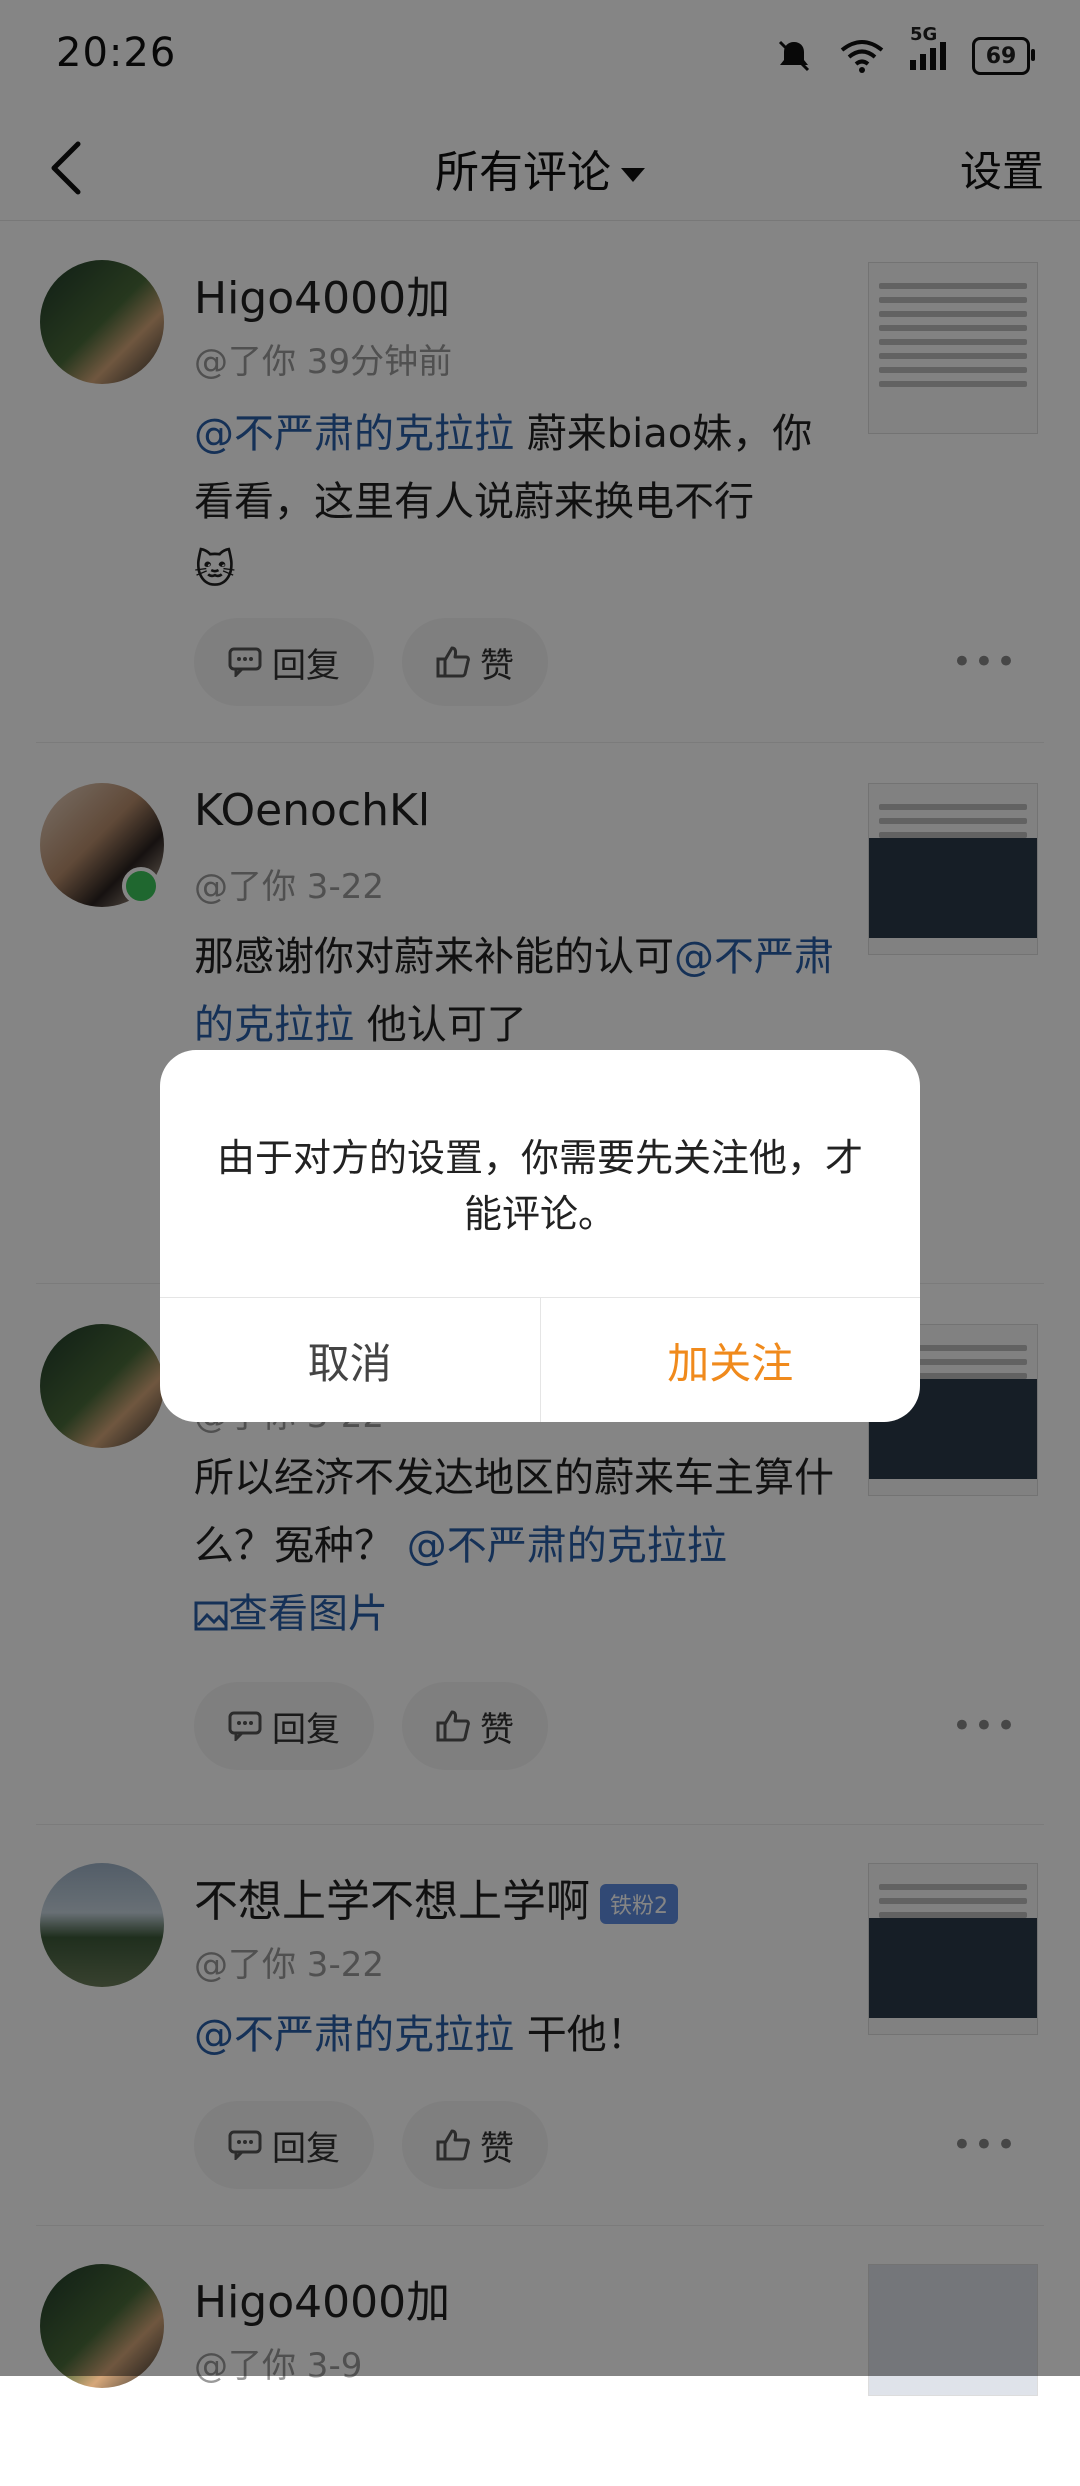  Describe the element at coordinates (539, 1186) in the screenshot. I see `dialog-message: 由于对方的设置，你需要先关注他，才能评论。` at that location.